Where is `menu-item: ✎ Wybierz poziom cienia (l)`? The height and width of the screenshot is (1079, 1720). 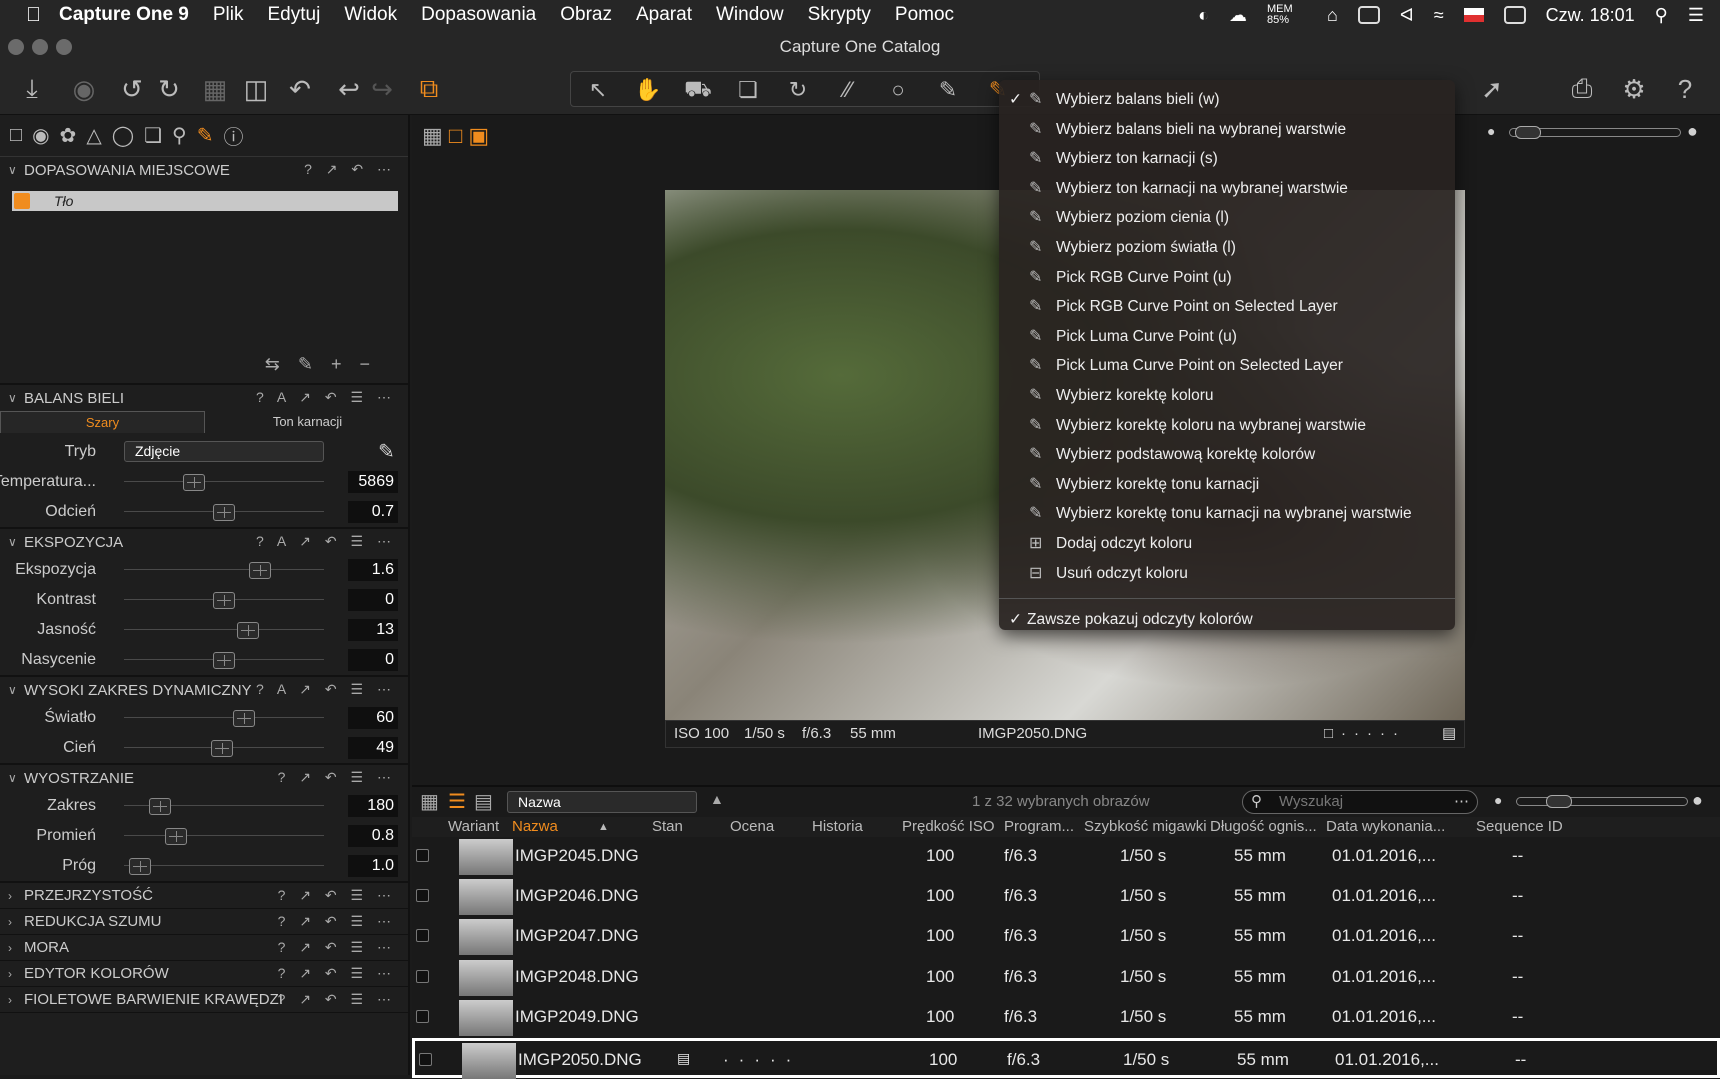
menu-item: ✎ Wybierz poziom cienia (l) is located at coordinates (1227, 218).